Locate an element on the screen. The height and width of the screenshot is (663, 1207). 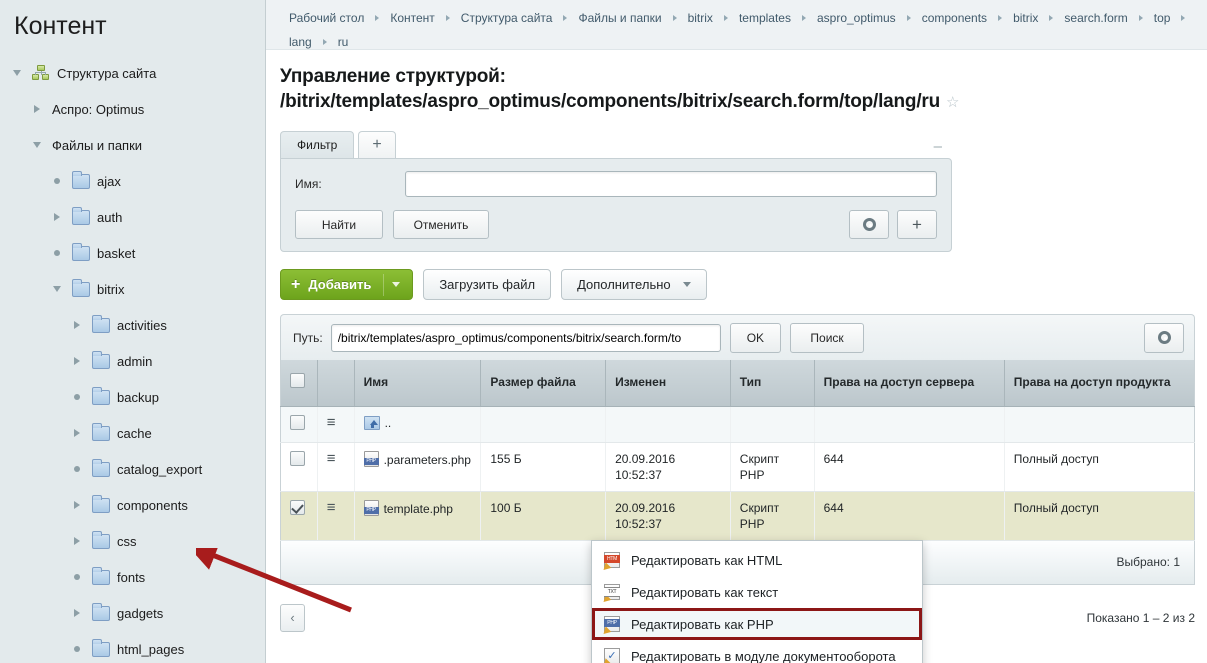
column-header-7: Права на доступ продукта is located at coordinates (1099, 383).